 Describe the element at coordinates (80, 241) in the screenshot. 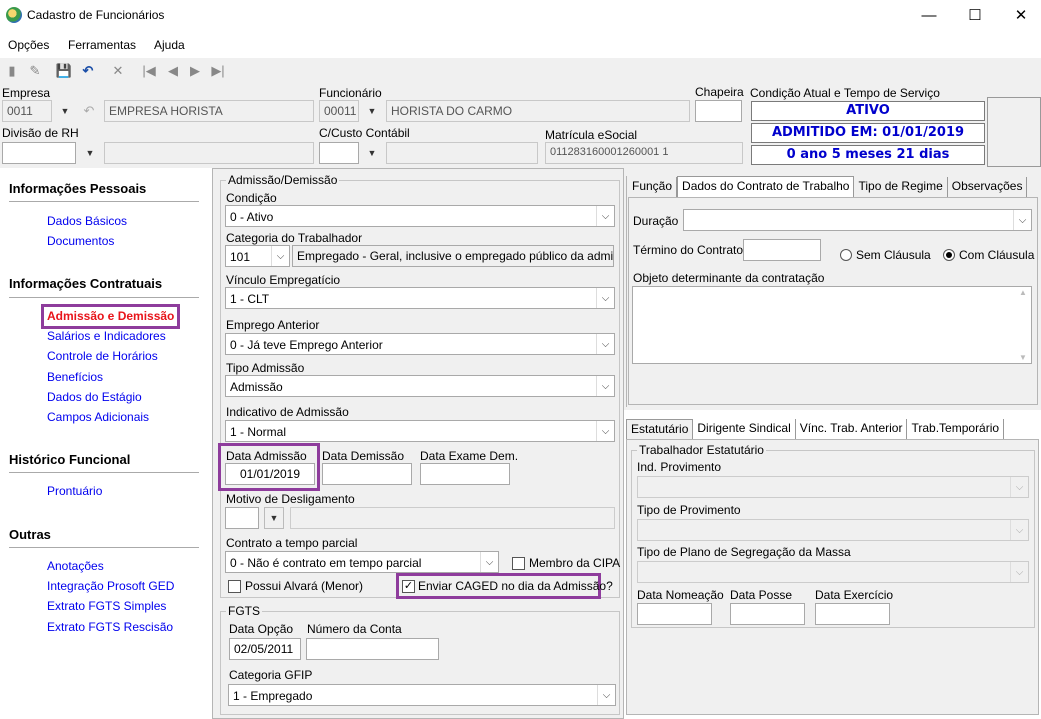

I see `sidebar-item-documentos: Documentos` at that location.